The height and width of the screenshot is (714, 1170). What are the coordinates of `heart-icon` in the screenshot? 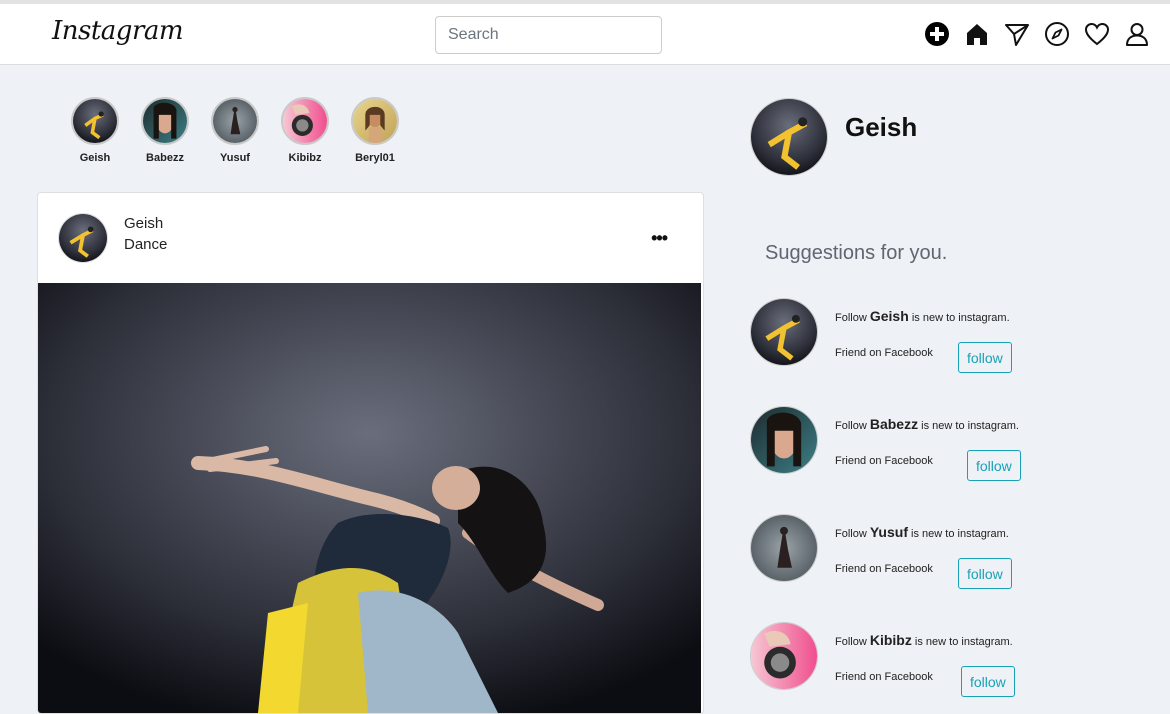 It's located at (1097, 34).